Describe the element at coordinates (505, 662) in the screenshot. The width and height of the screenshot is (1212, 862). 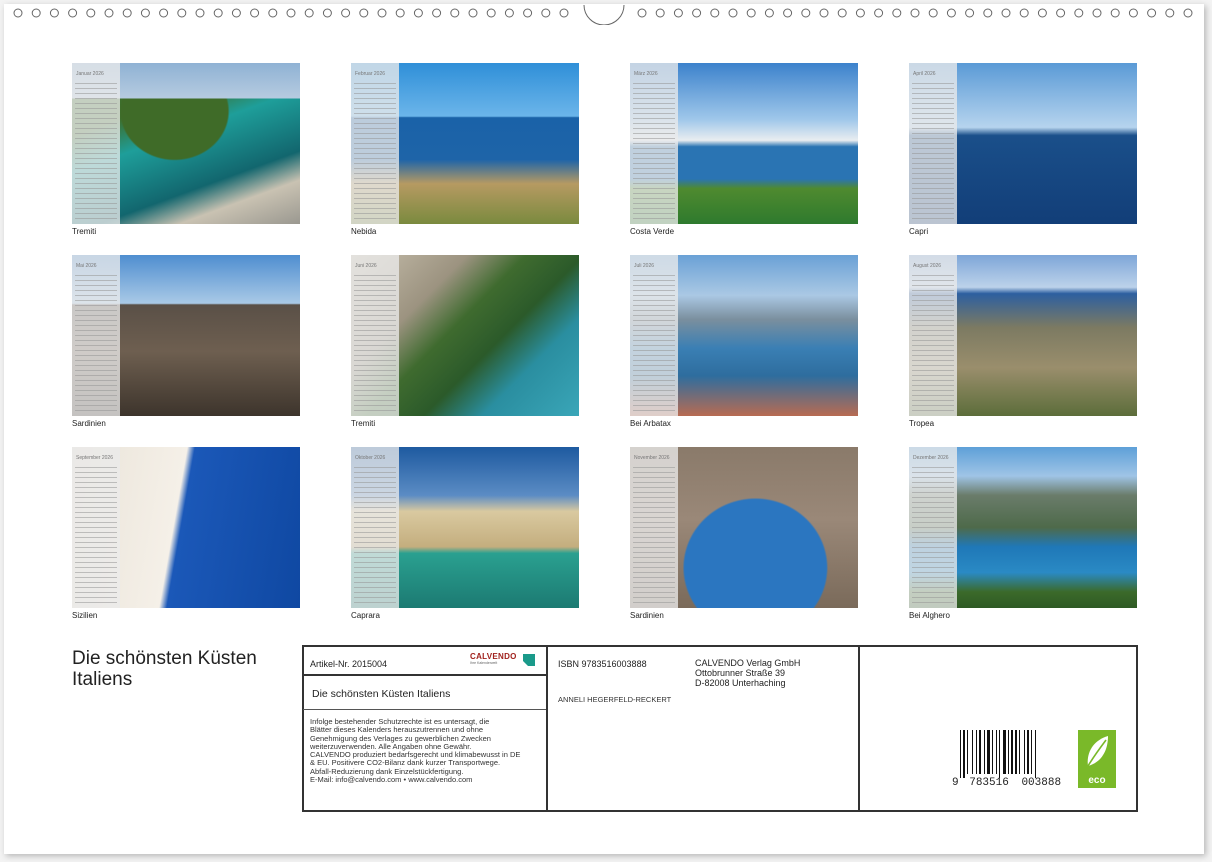
I see `calvendo-logo: CALVENDO Ihre Kalenderwelt` at that location.